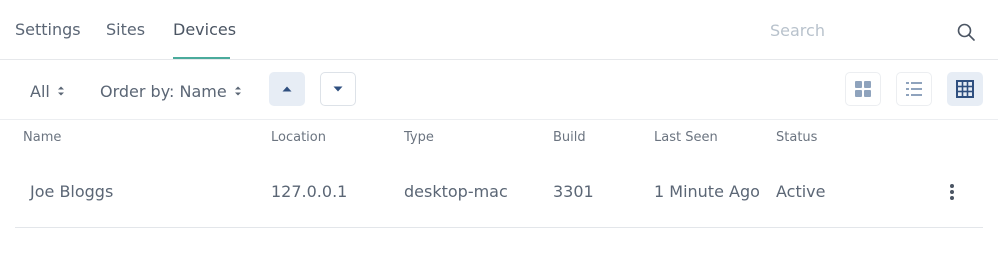  I want to click on cell-status: Active, so click(801, 191).